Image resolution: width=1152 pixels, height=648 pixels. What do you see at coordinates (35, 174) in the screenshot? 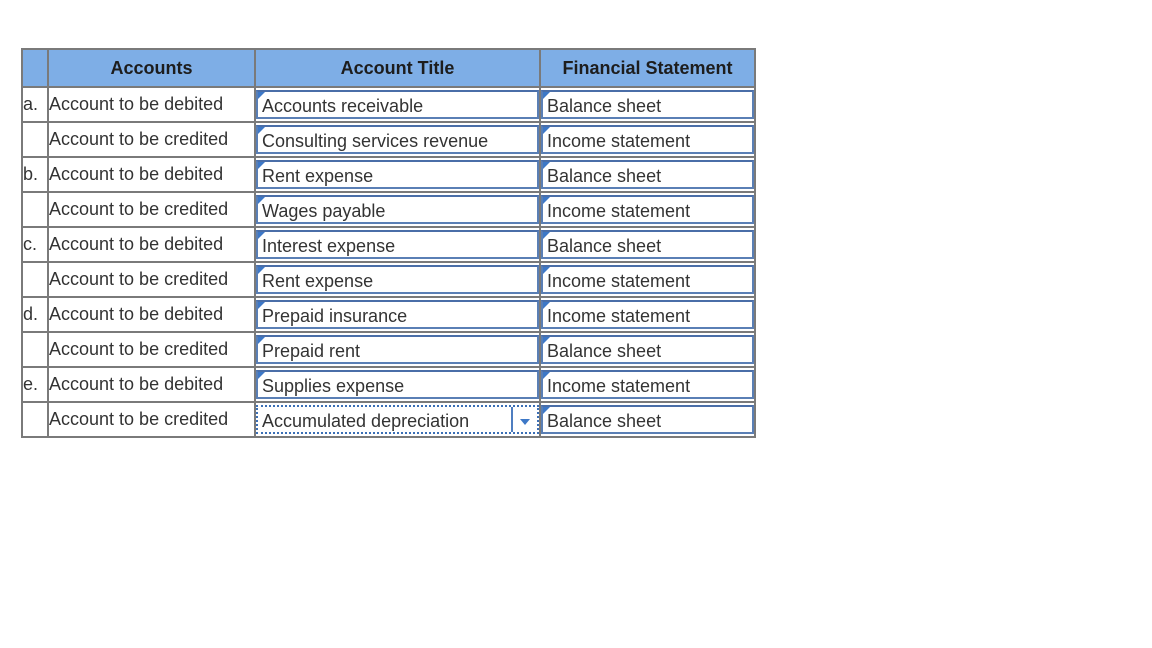
I see `row-letter: b.` at bounding box center [35, 174].